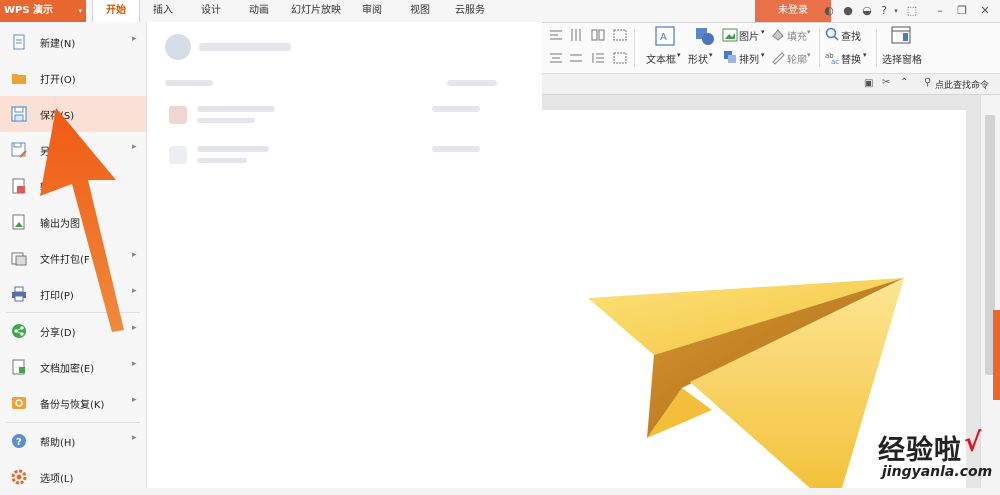 Image resolution: width=1000 pixels, height=495 pixels. Describe the element at coordinates (372, 11) in the screenshot. I see `tab-review: 审阅` at that location.